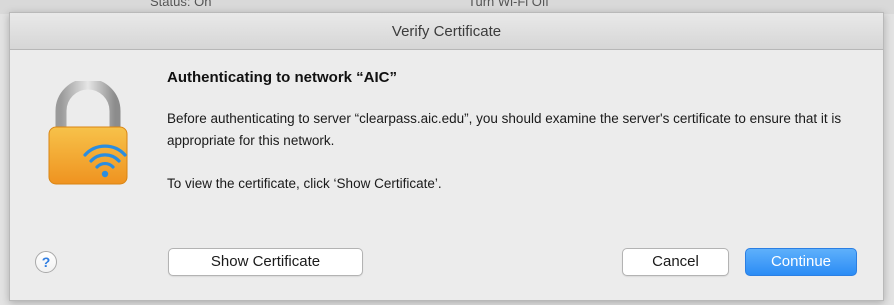 This screenshot has width=894, height=305. Describe the element at coordinates (801, 262) in the screenshot. I see `continue-button: Continue` at that location.